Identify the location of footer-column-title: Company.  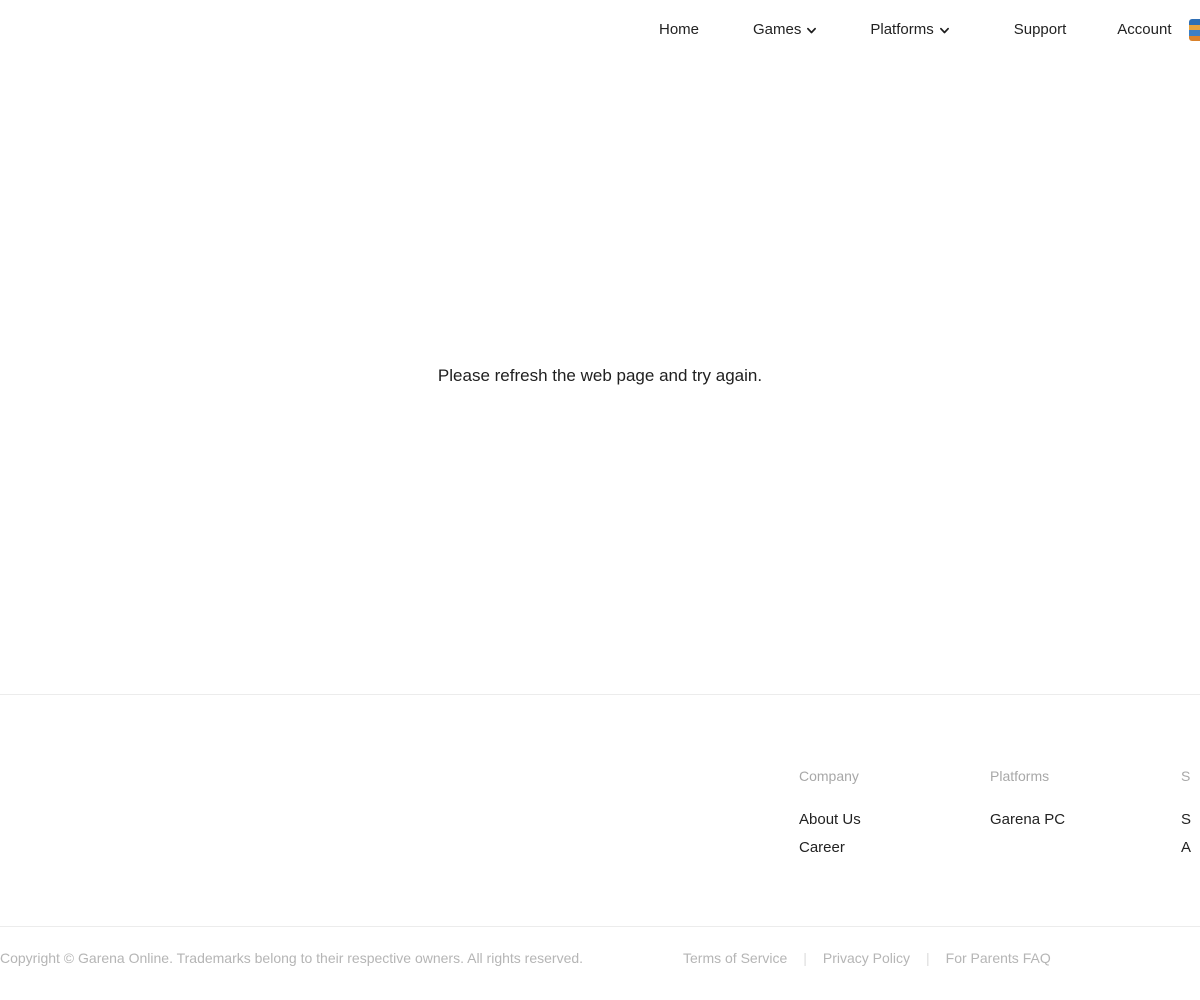
(829, 776).